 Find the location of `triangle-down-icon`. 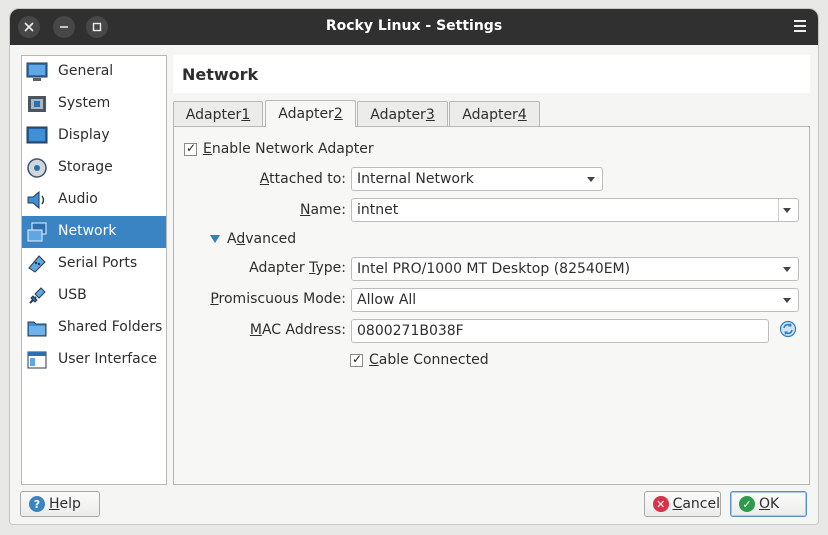

triangle-down-icon is located at coordinates (215, 239).